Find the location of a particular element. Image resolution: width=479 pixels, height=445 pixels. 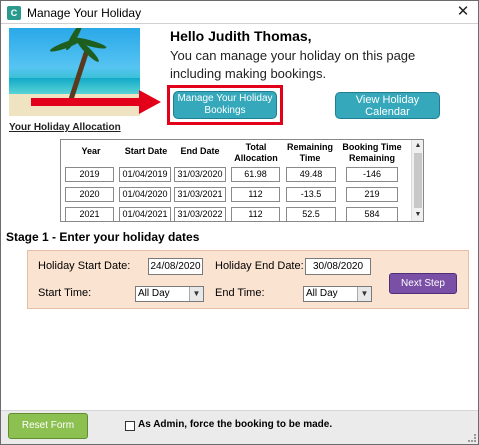

pointer-arrow-icon is located at coordinates (150, 102).